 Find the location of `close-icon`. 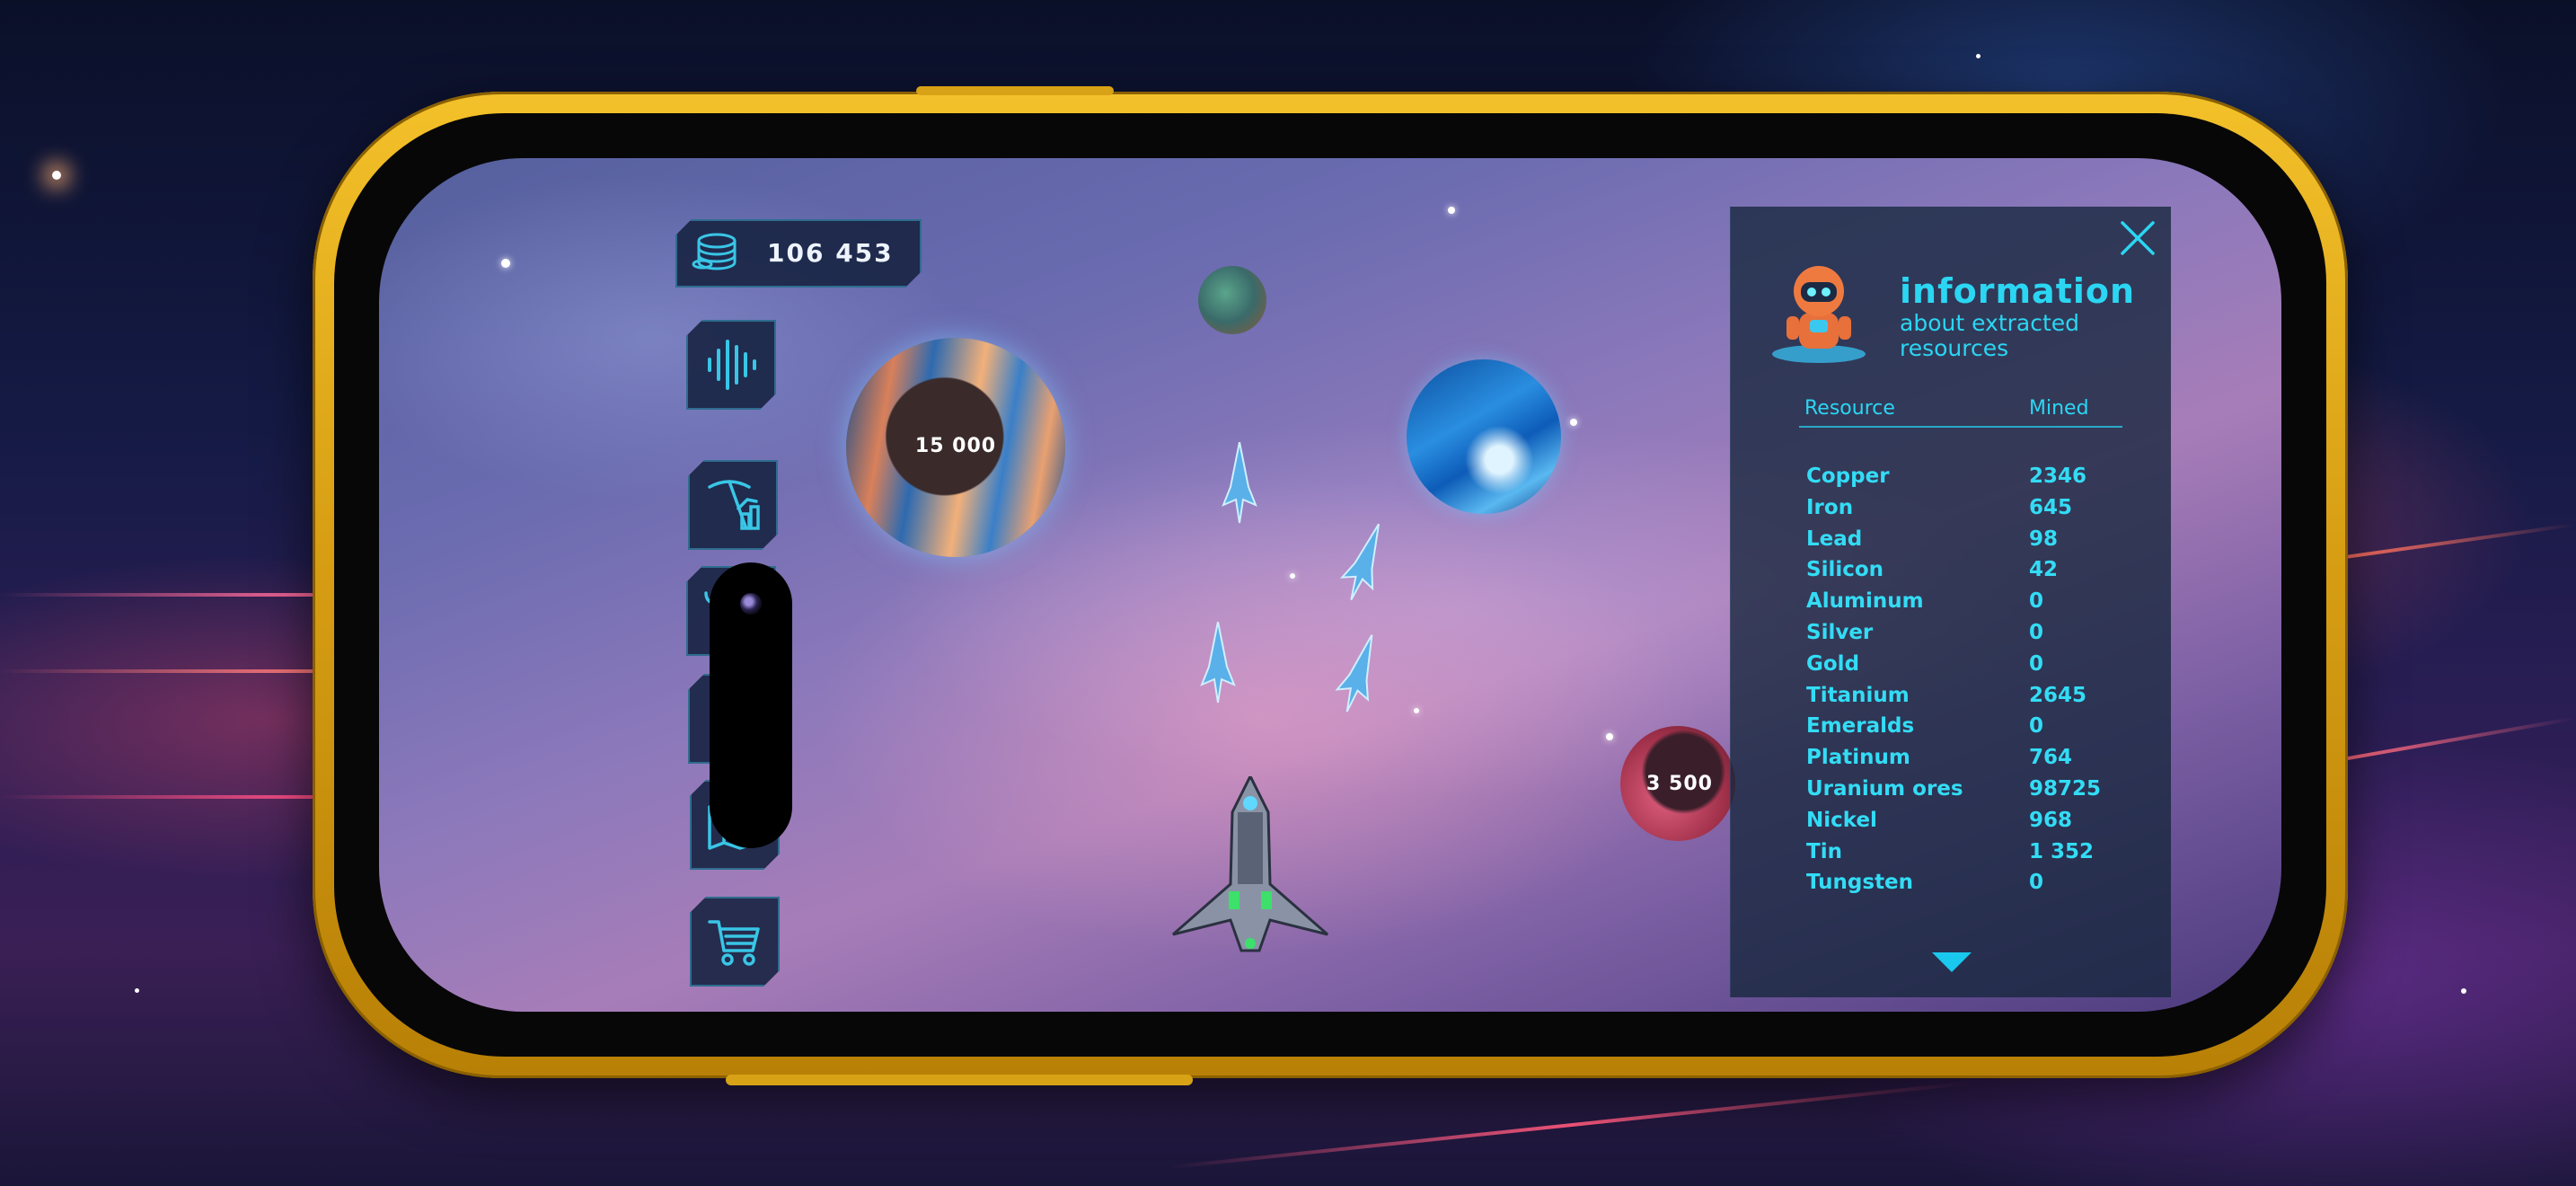

close-icon is located at coordinates (2137, 238).